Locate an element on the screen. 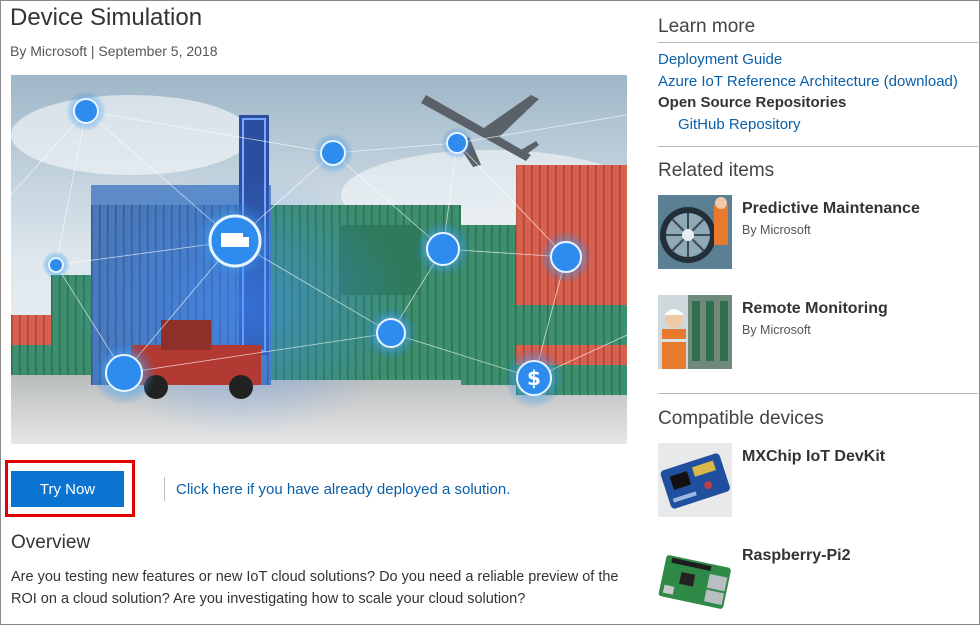 The height and width of the screenshot is (625, 980). overview-heading: Overview is located at coordinates (51, 542).